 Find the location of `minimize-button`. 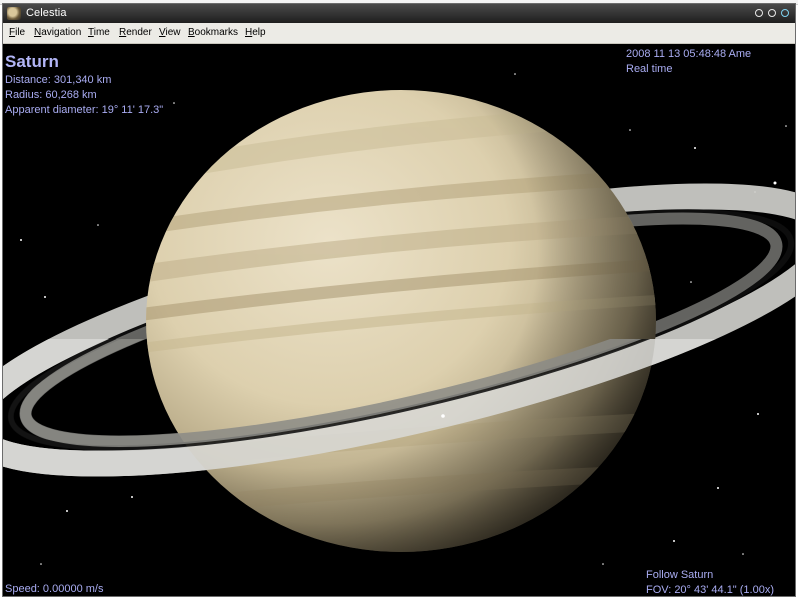

minimize-button is located at coordinates (759, 13).